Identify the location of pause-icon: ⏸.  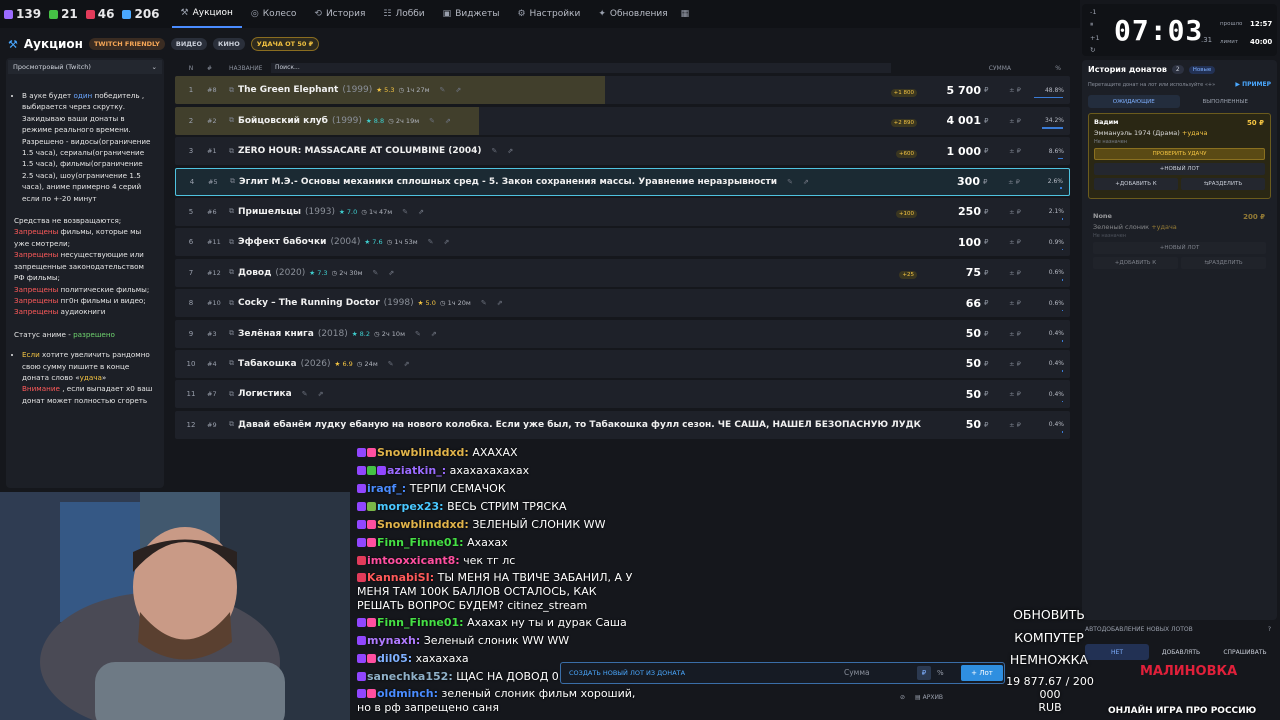
(1091, 24).